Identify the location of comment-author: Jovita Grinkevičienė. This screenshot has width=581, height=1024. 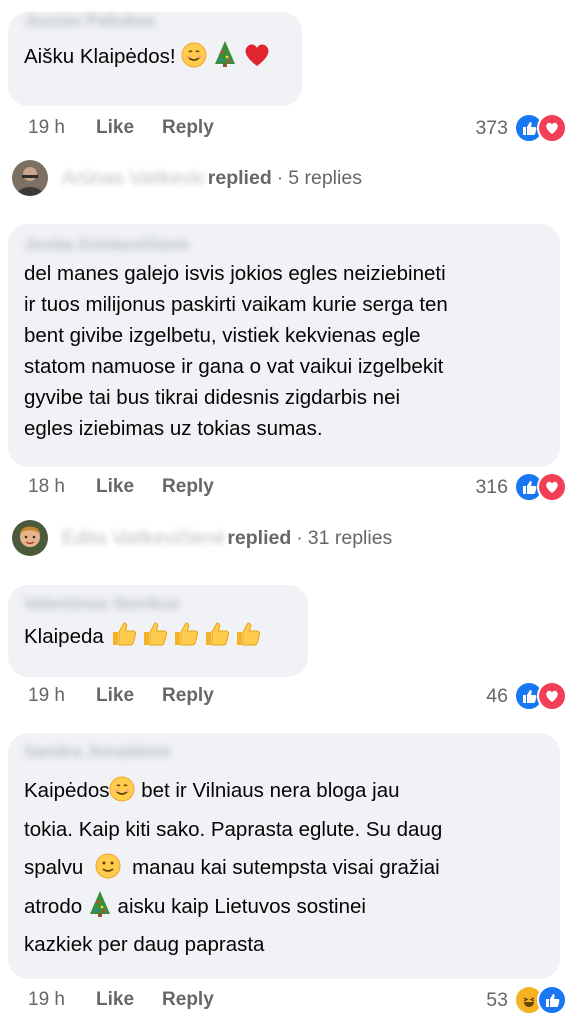
(284, 245).